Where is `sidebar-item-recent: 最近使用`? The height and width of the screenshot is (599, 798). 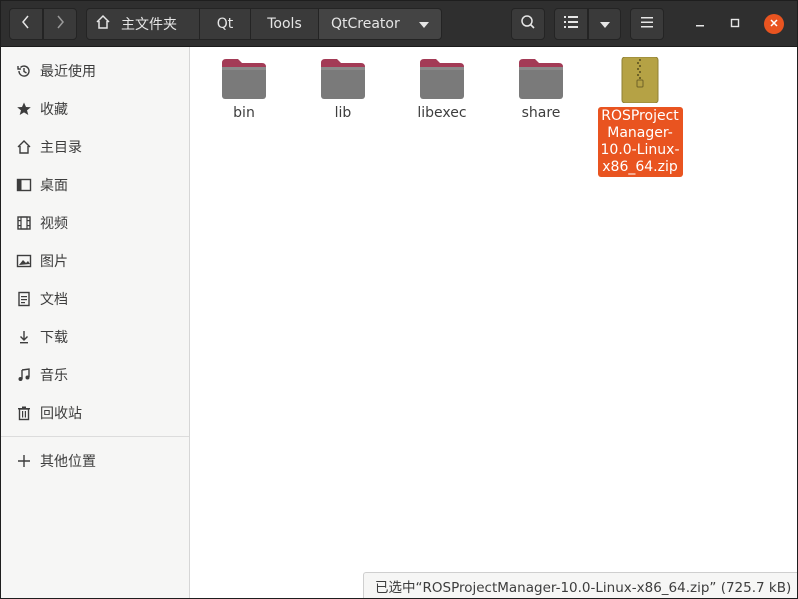
sidebar-item-recent: 最近使用 is located at coordinates (95, 71).